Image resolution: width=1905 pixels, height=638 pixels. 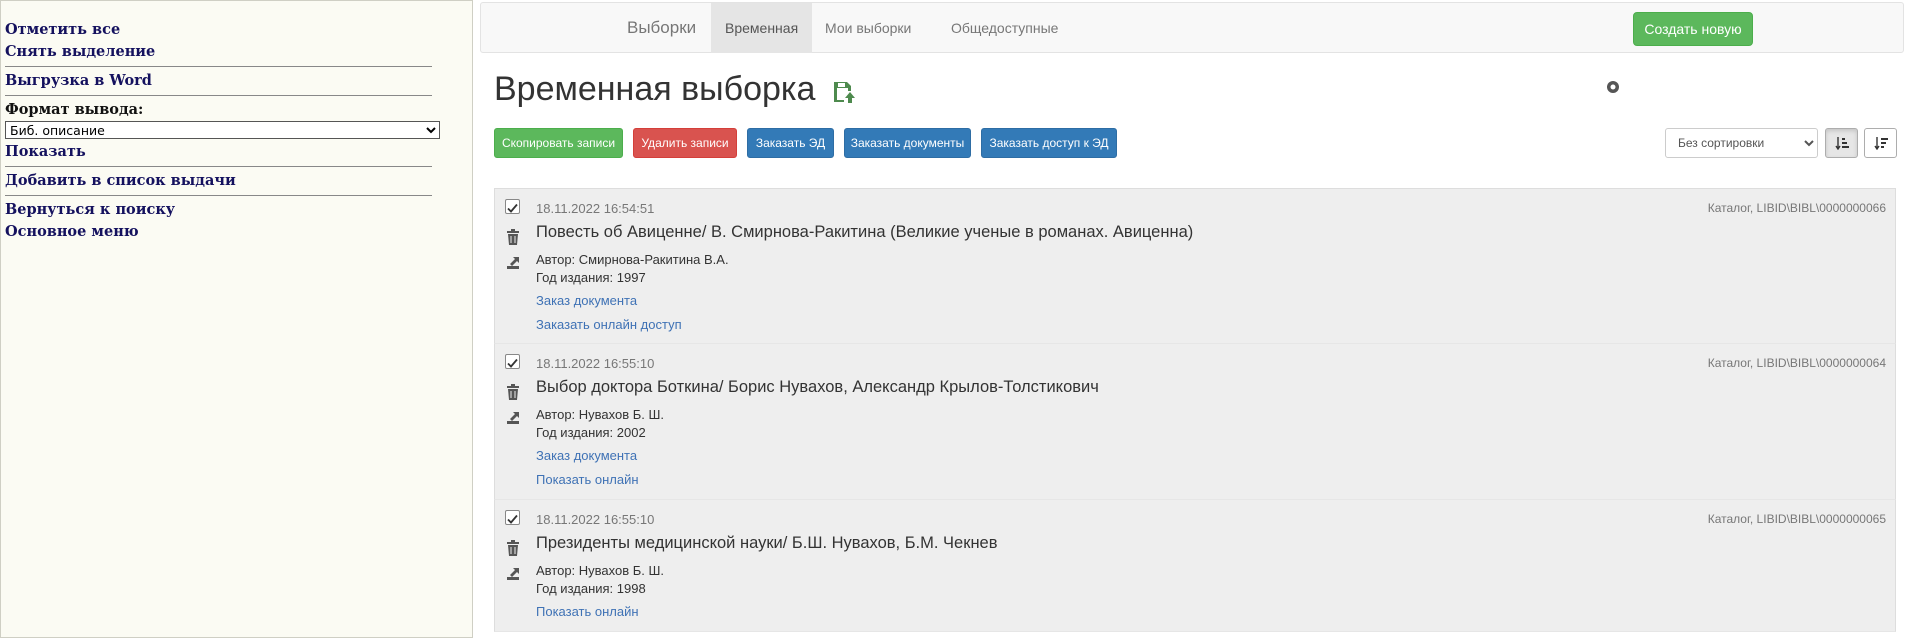 What do you see at coordinates (844, 92) in the screenshot?
I see `save-upload-icon` at bounding box center [844, 92].